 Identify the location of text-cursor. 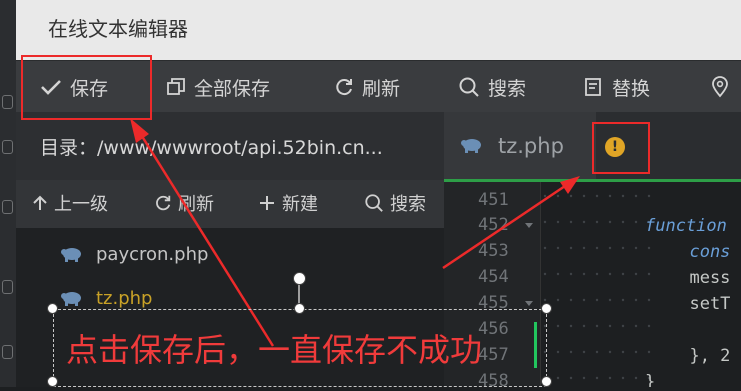
(535, 345).